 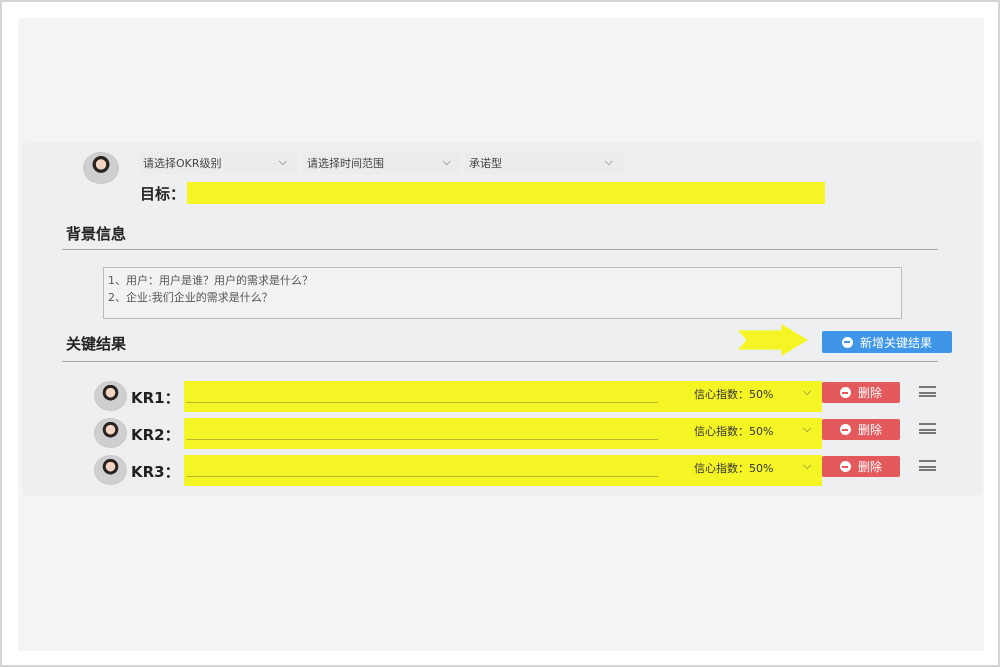 I want to click on arrow-right-icon, so click(x=773, y=340).